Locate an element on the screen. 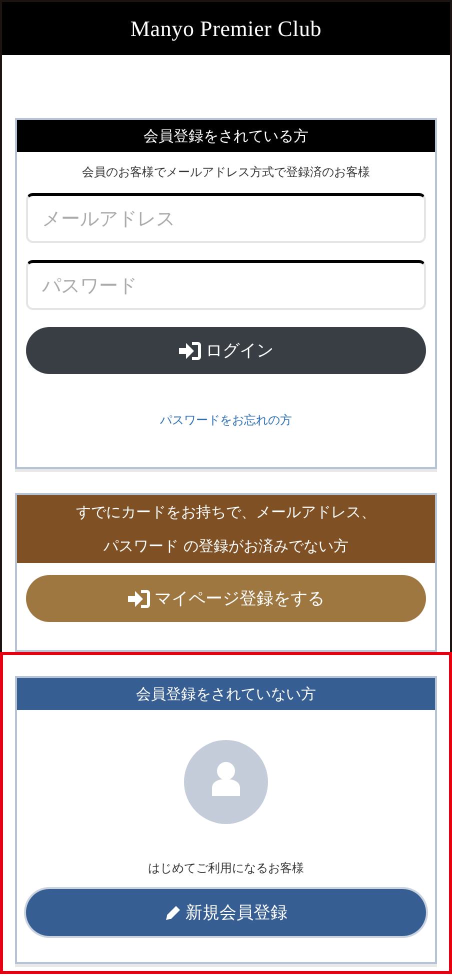 The width and height of the screenshot is (452, 980). action-button: マイページ登録をする is located at coordinates (226, 598).